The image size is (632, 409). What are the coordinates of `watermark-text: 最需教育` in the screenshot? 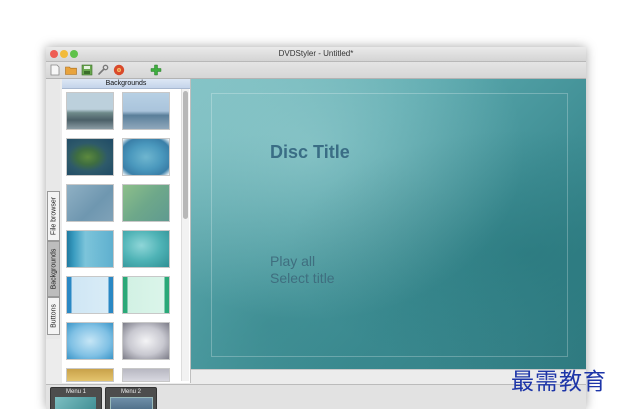 It's located at (559, 382).